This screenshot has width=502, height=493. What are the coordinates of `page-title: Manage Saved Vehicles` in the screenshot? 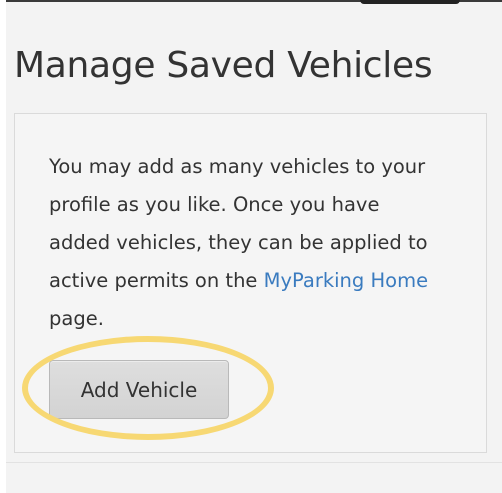 It's located at (223, 65).